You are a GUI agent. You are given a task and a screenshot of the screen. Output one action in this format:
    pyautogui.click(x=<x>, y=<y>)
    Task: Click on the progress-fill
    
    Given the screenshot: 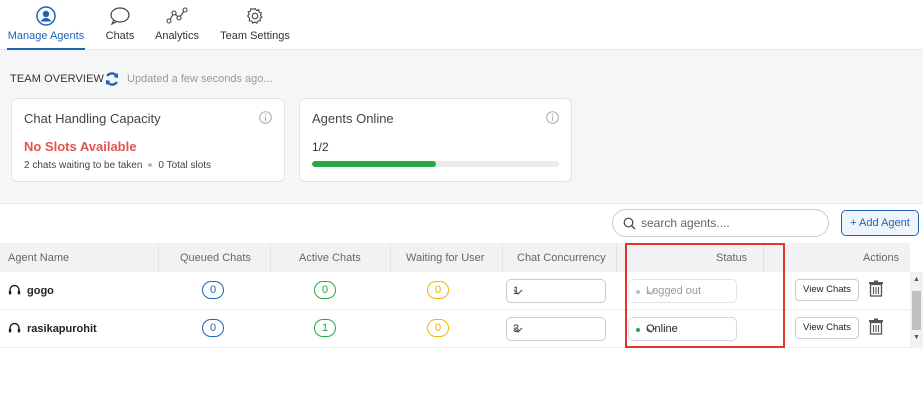 What is the action you would take?
    pyautogui.click(x=374, y=164)
    